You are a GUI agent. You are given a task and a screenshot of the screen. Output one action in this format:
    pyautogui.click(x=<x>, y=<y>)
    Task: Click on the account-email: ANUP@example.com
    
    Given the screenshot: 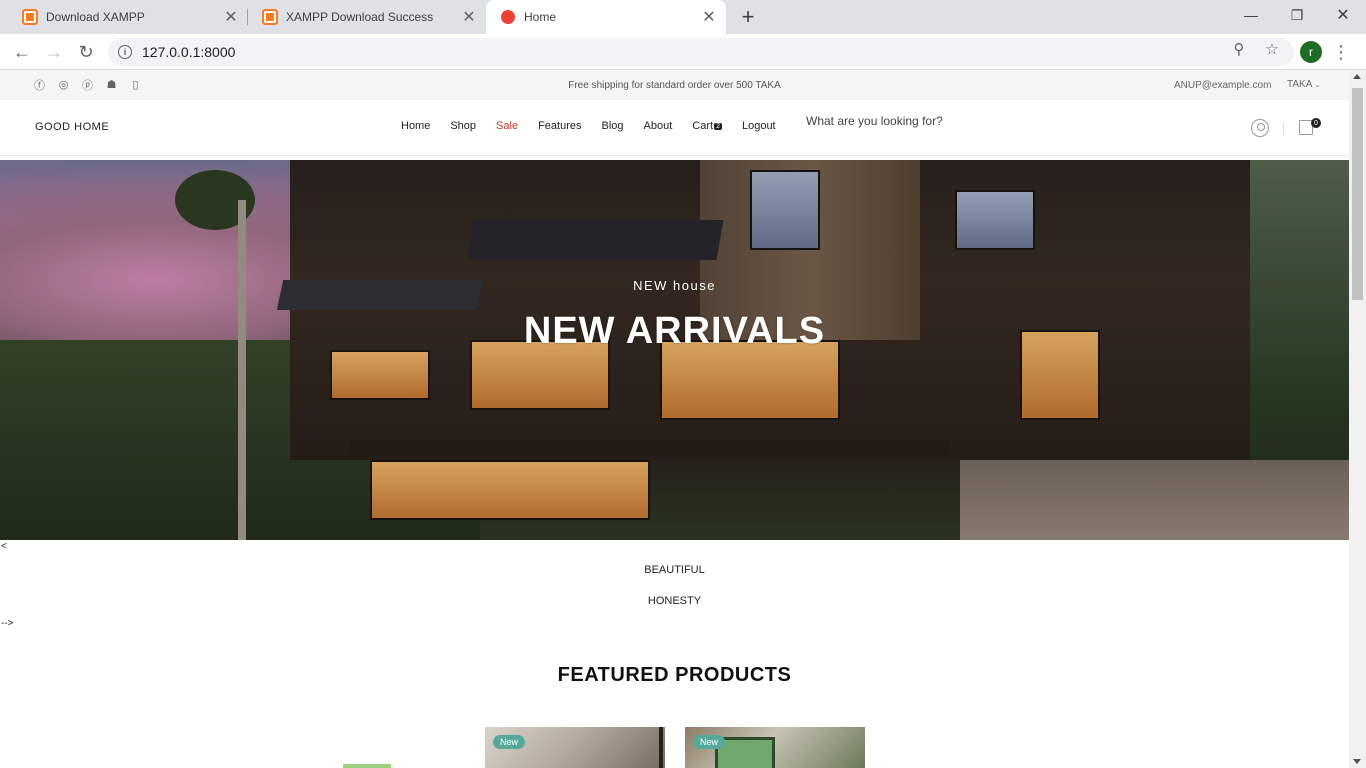 What is the action you would take?
    pyautogui.click(x=1222, y=85)
    